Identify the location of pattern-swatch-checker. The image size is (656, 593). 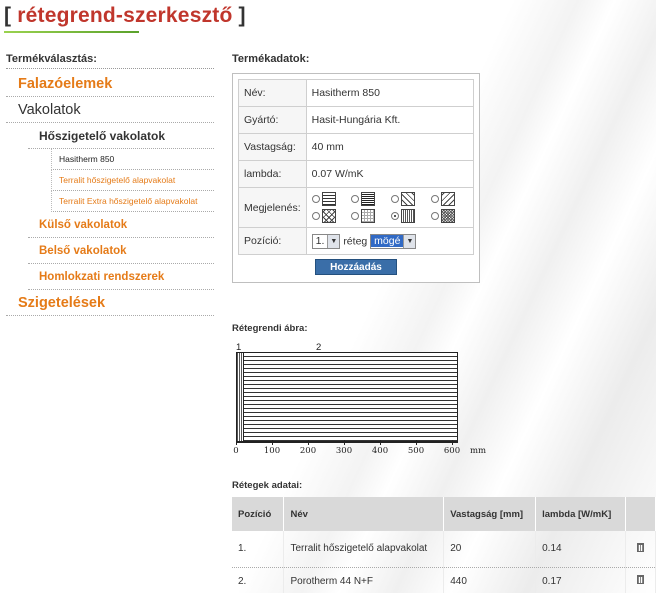
(448, 216).